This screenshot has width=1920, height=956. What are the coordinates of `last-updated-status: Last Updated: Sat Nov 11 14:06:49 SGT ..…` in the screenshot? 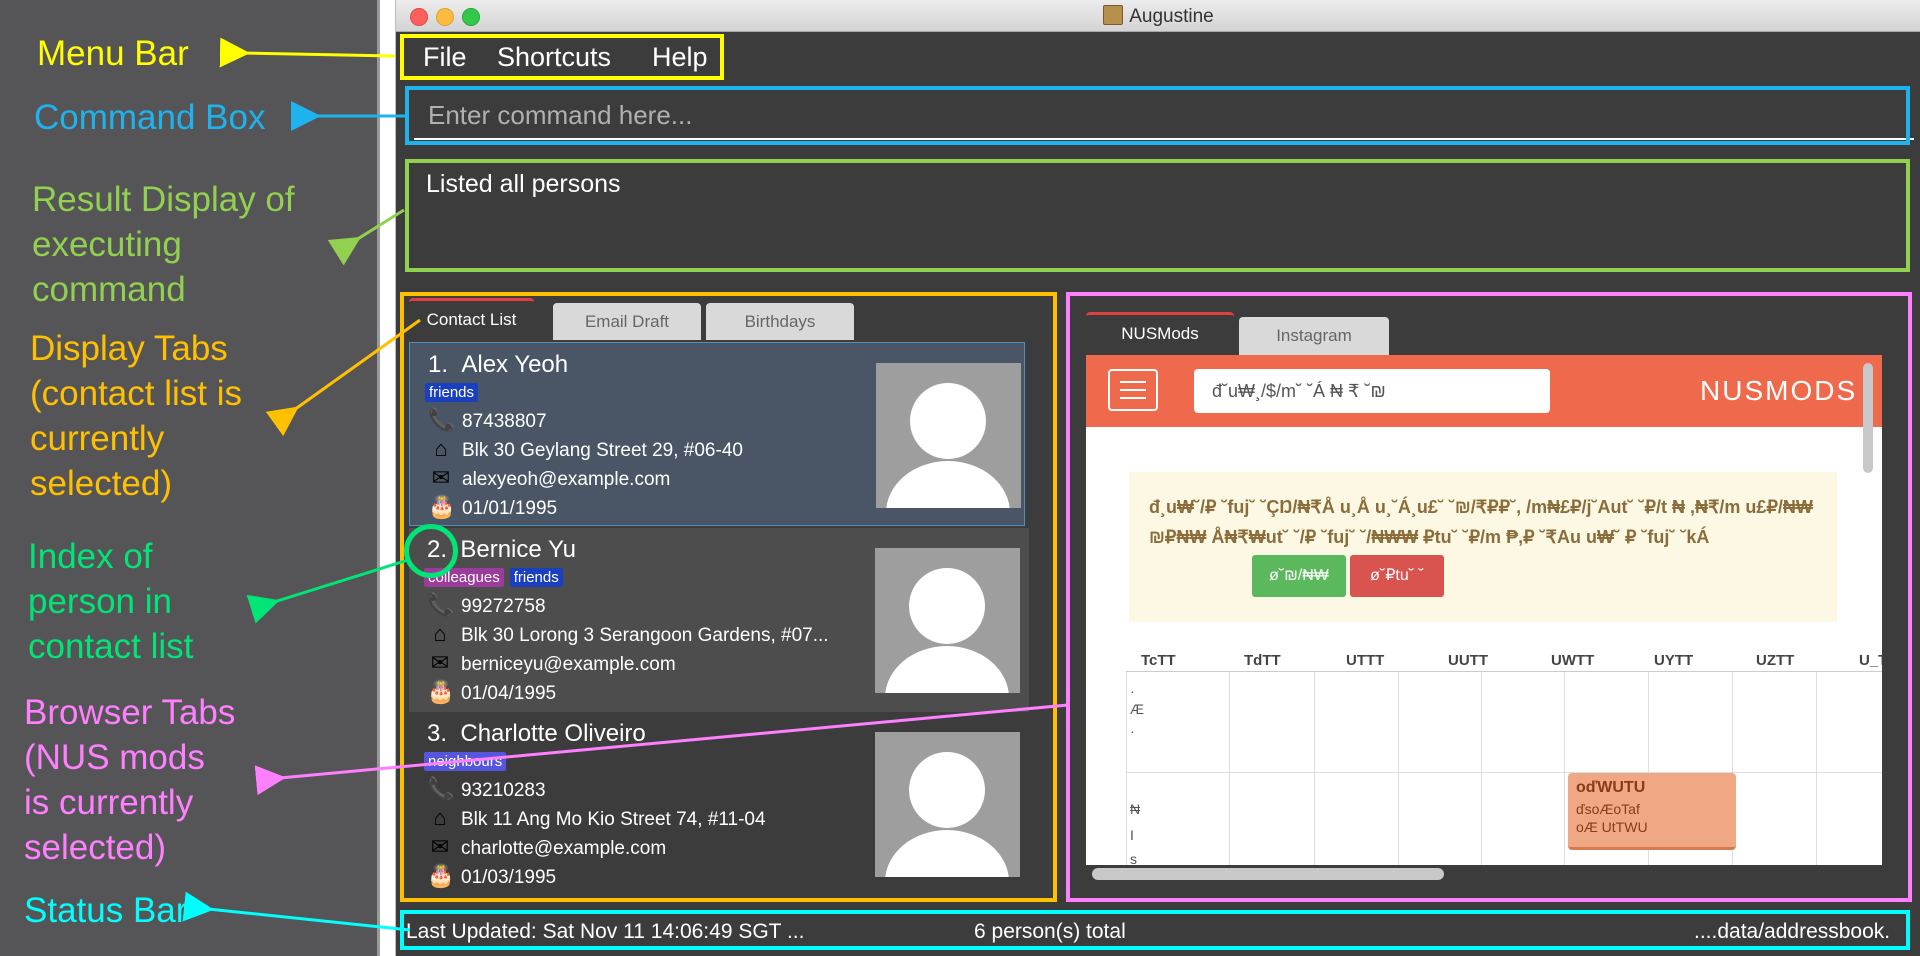 It's located at (605, 931).